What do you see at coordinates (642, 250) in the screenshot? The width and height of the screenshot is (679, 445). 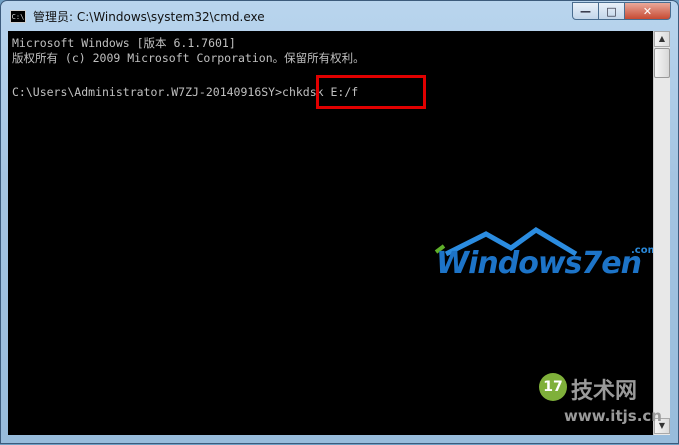 I see `windows7en-com: .com` at bounding box center [642, 250].